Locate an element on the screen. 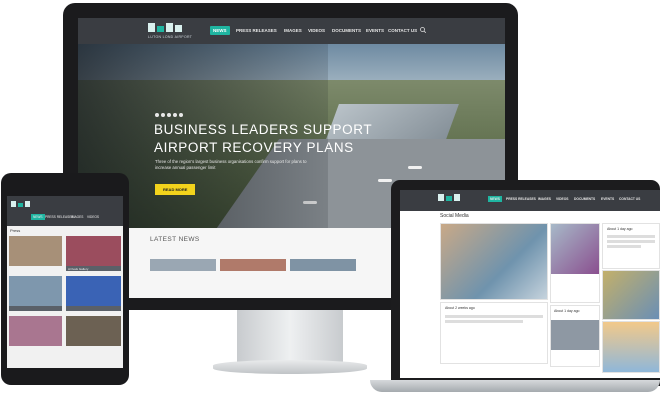 The image size is (660, 401). read-more-button: READ MORE is located at coordinates (175, 189).